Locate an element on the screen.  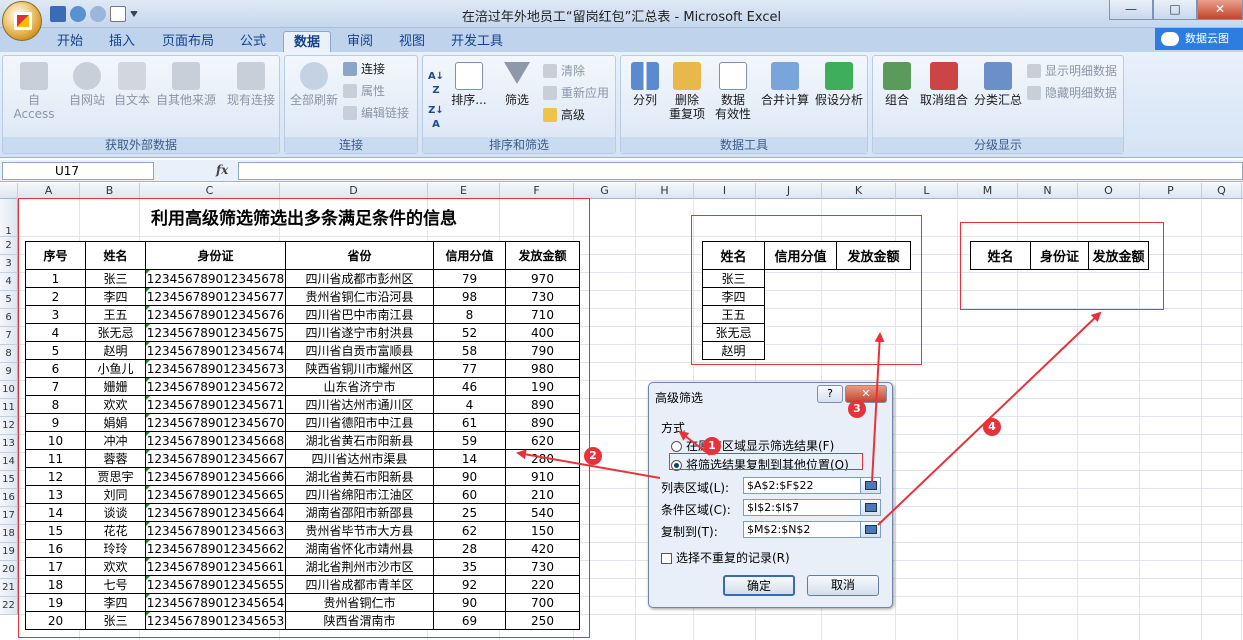
group-button: 组合 is located at coordinates (897, 84).